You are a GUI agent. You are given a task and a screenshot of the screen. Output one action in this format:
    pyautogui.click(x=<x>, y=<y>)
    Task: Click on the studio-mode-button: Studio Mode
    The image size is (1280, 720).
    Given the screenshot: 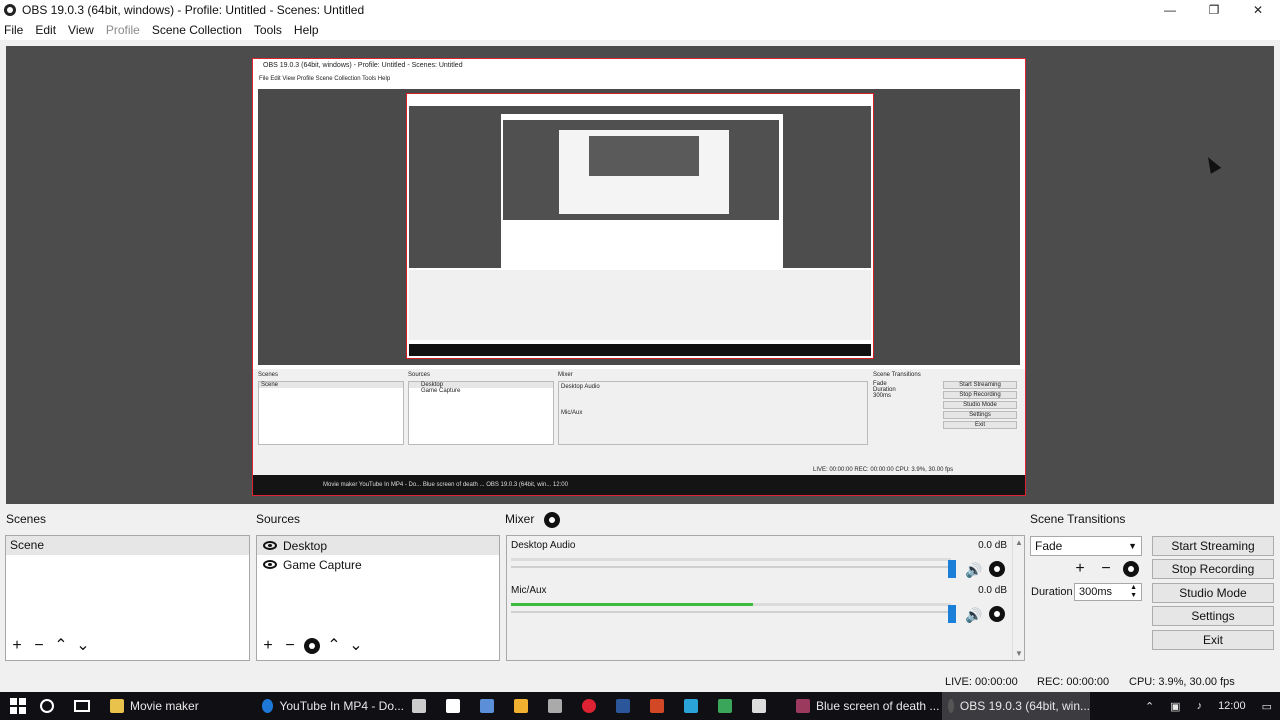 What is the action you would take?
    pyautogui.click(x=1213, y=593)
    